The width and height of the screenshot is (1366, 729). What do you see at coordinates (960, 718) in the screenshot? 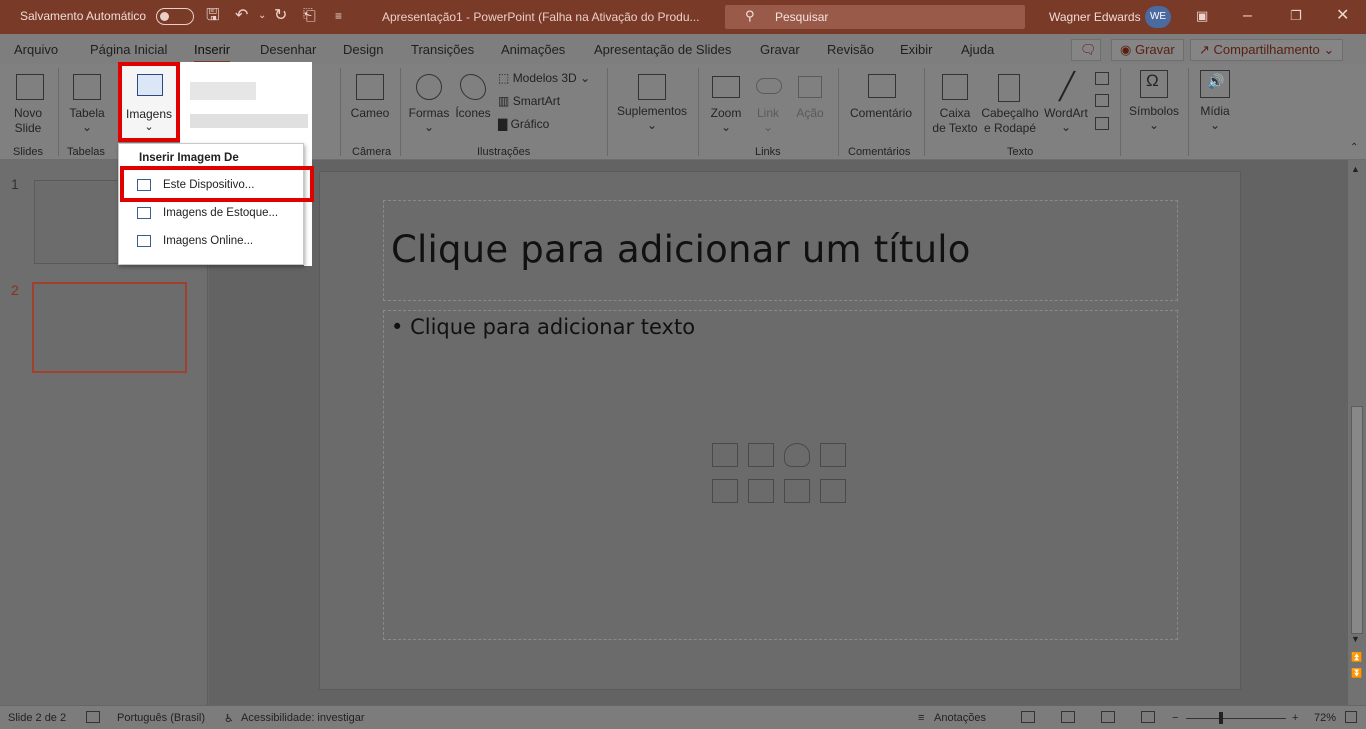
I see `notes-button: Anotações` at bounding box center [960, 718].